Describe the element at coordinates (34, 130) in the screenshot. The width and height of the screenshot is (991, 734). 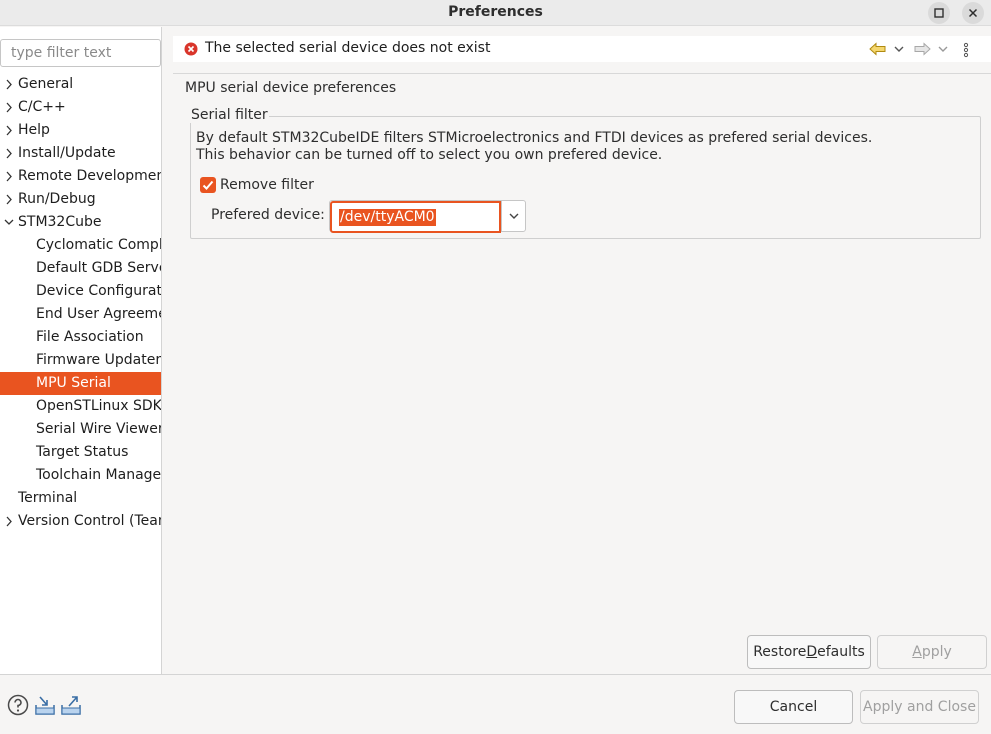
I see `tree-item-label: Help` at that location.